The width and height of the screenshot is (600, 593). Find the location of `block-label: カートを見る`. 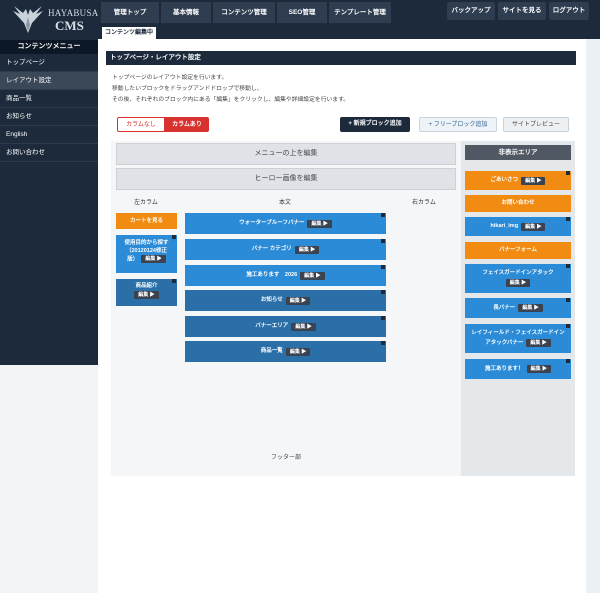

block-label: カートを見る is located at coordinates (146, 221).